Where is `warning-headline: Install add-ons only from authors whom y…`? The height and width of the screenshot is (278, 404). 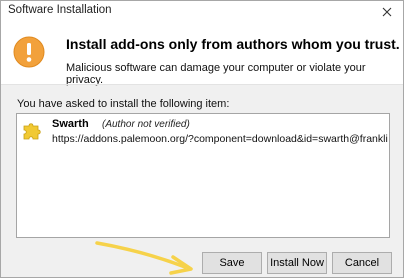 warning-headline: Install add-ons only from authors whom y… is located at coordinates (233, 44).